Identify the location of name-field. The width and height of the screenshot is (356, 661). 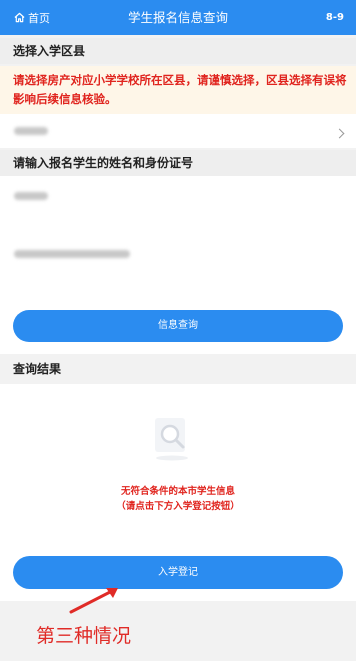
(178, 196).